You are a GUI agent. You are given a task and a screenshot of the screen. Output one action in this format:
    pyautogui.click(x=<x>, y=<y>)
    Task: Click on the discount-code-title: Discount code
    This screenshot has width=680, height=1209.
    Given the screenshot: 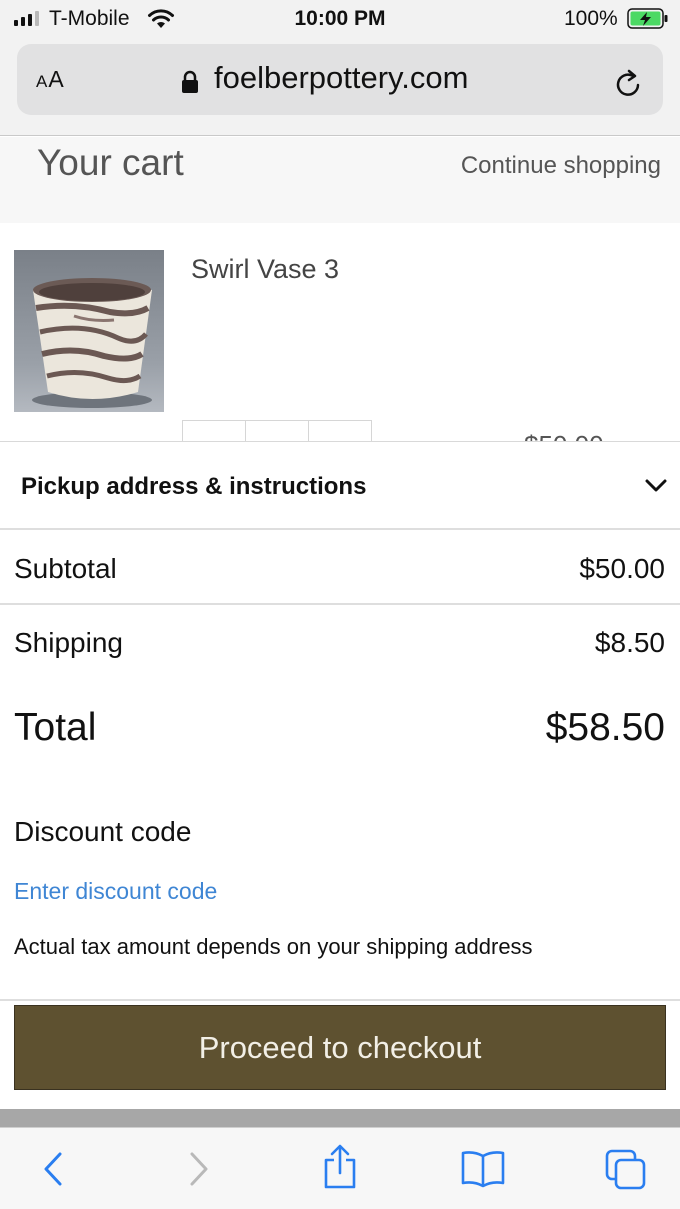 What is the action you would take?
    pyautogui.click(x=103, y=831)
    